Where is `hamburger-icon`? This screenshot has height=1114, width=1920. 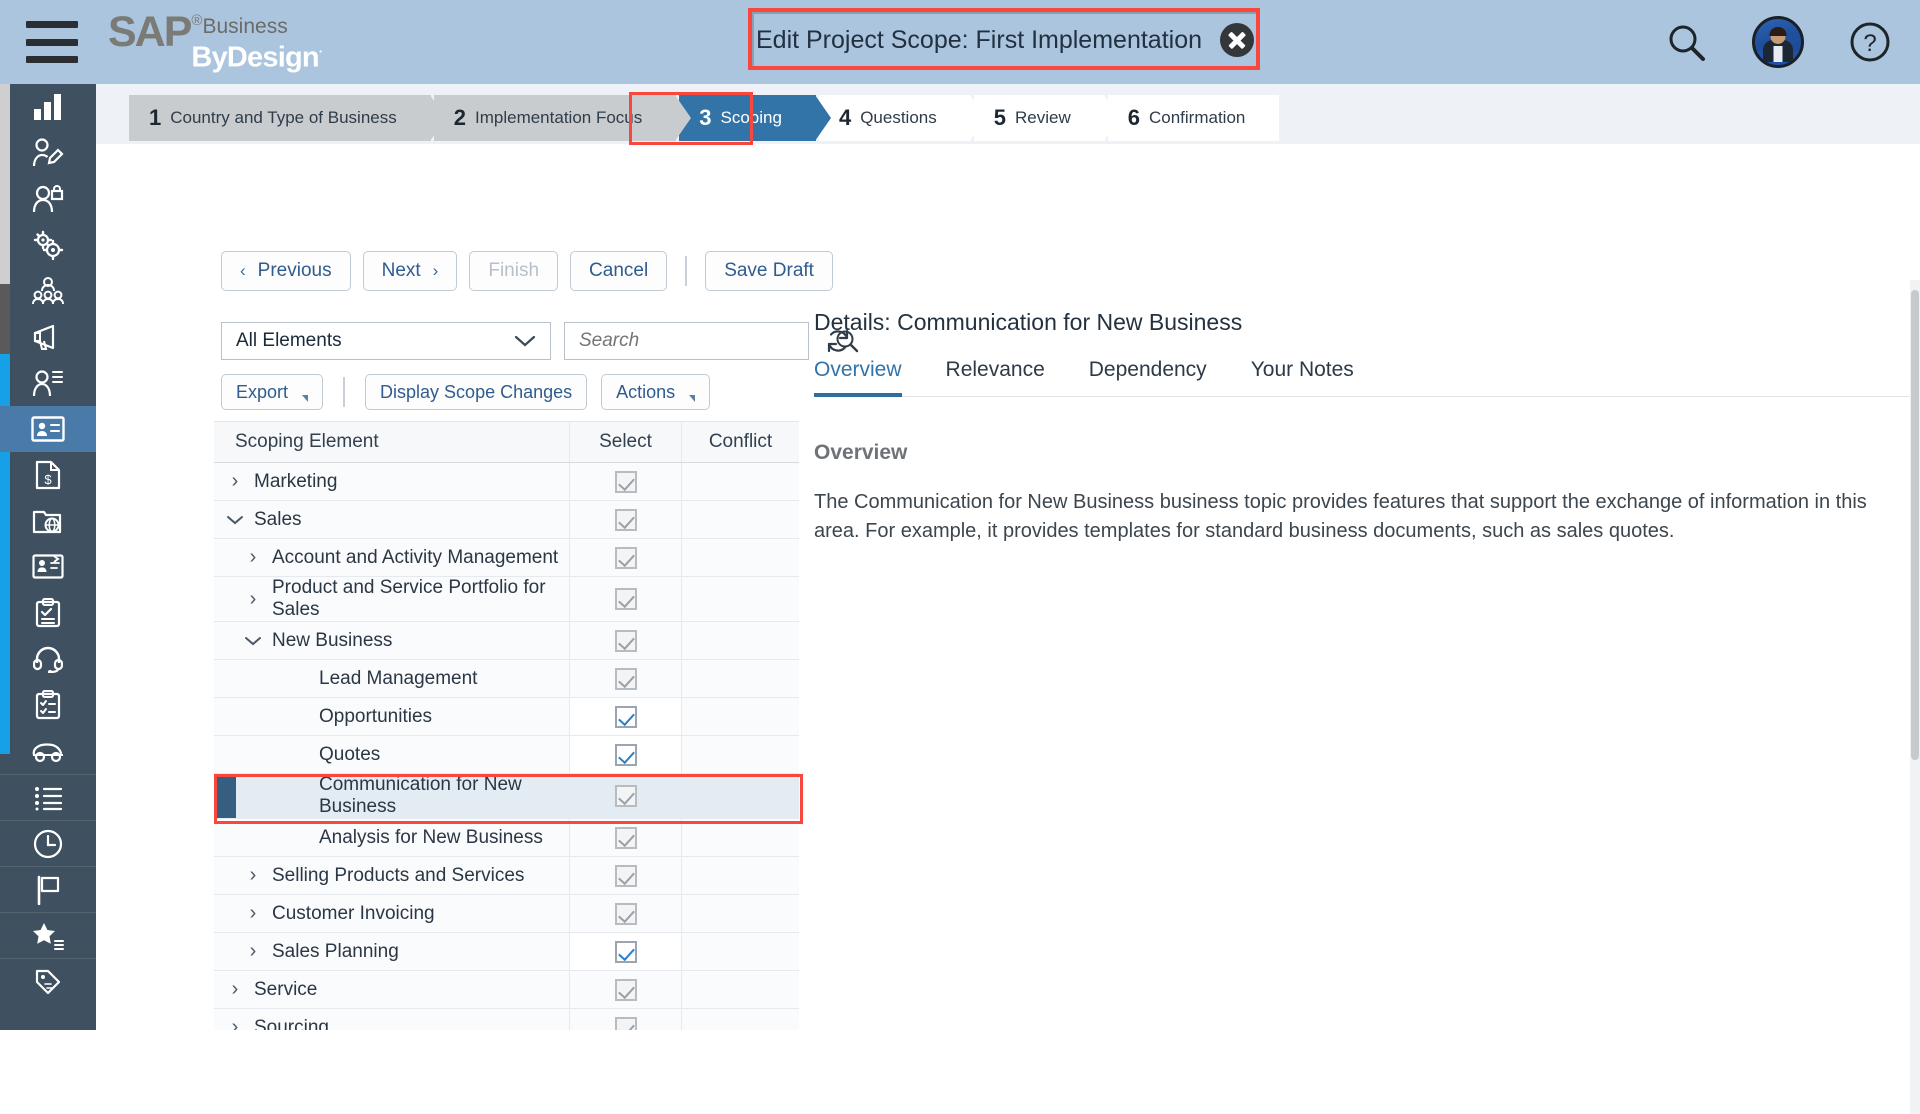 hamburger-icon is located at coordinates (52, 42).